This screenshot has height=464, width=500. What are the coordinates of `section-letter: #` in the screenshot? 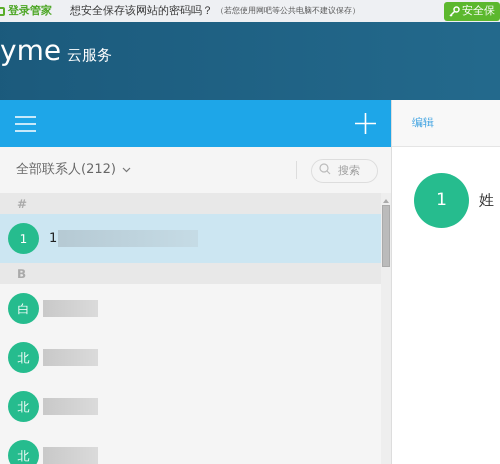 It's located at (22, 204).